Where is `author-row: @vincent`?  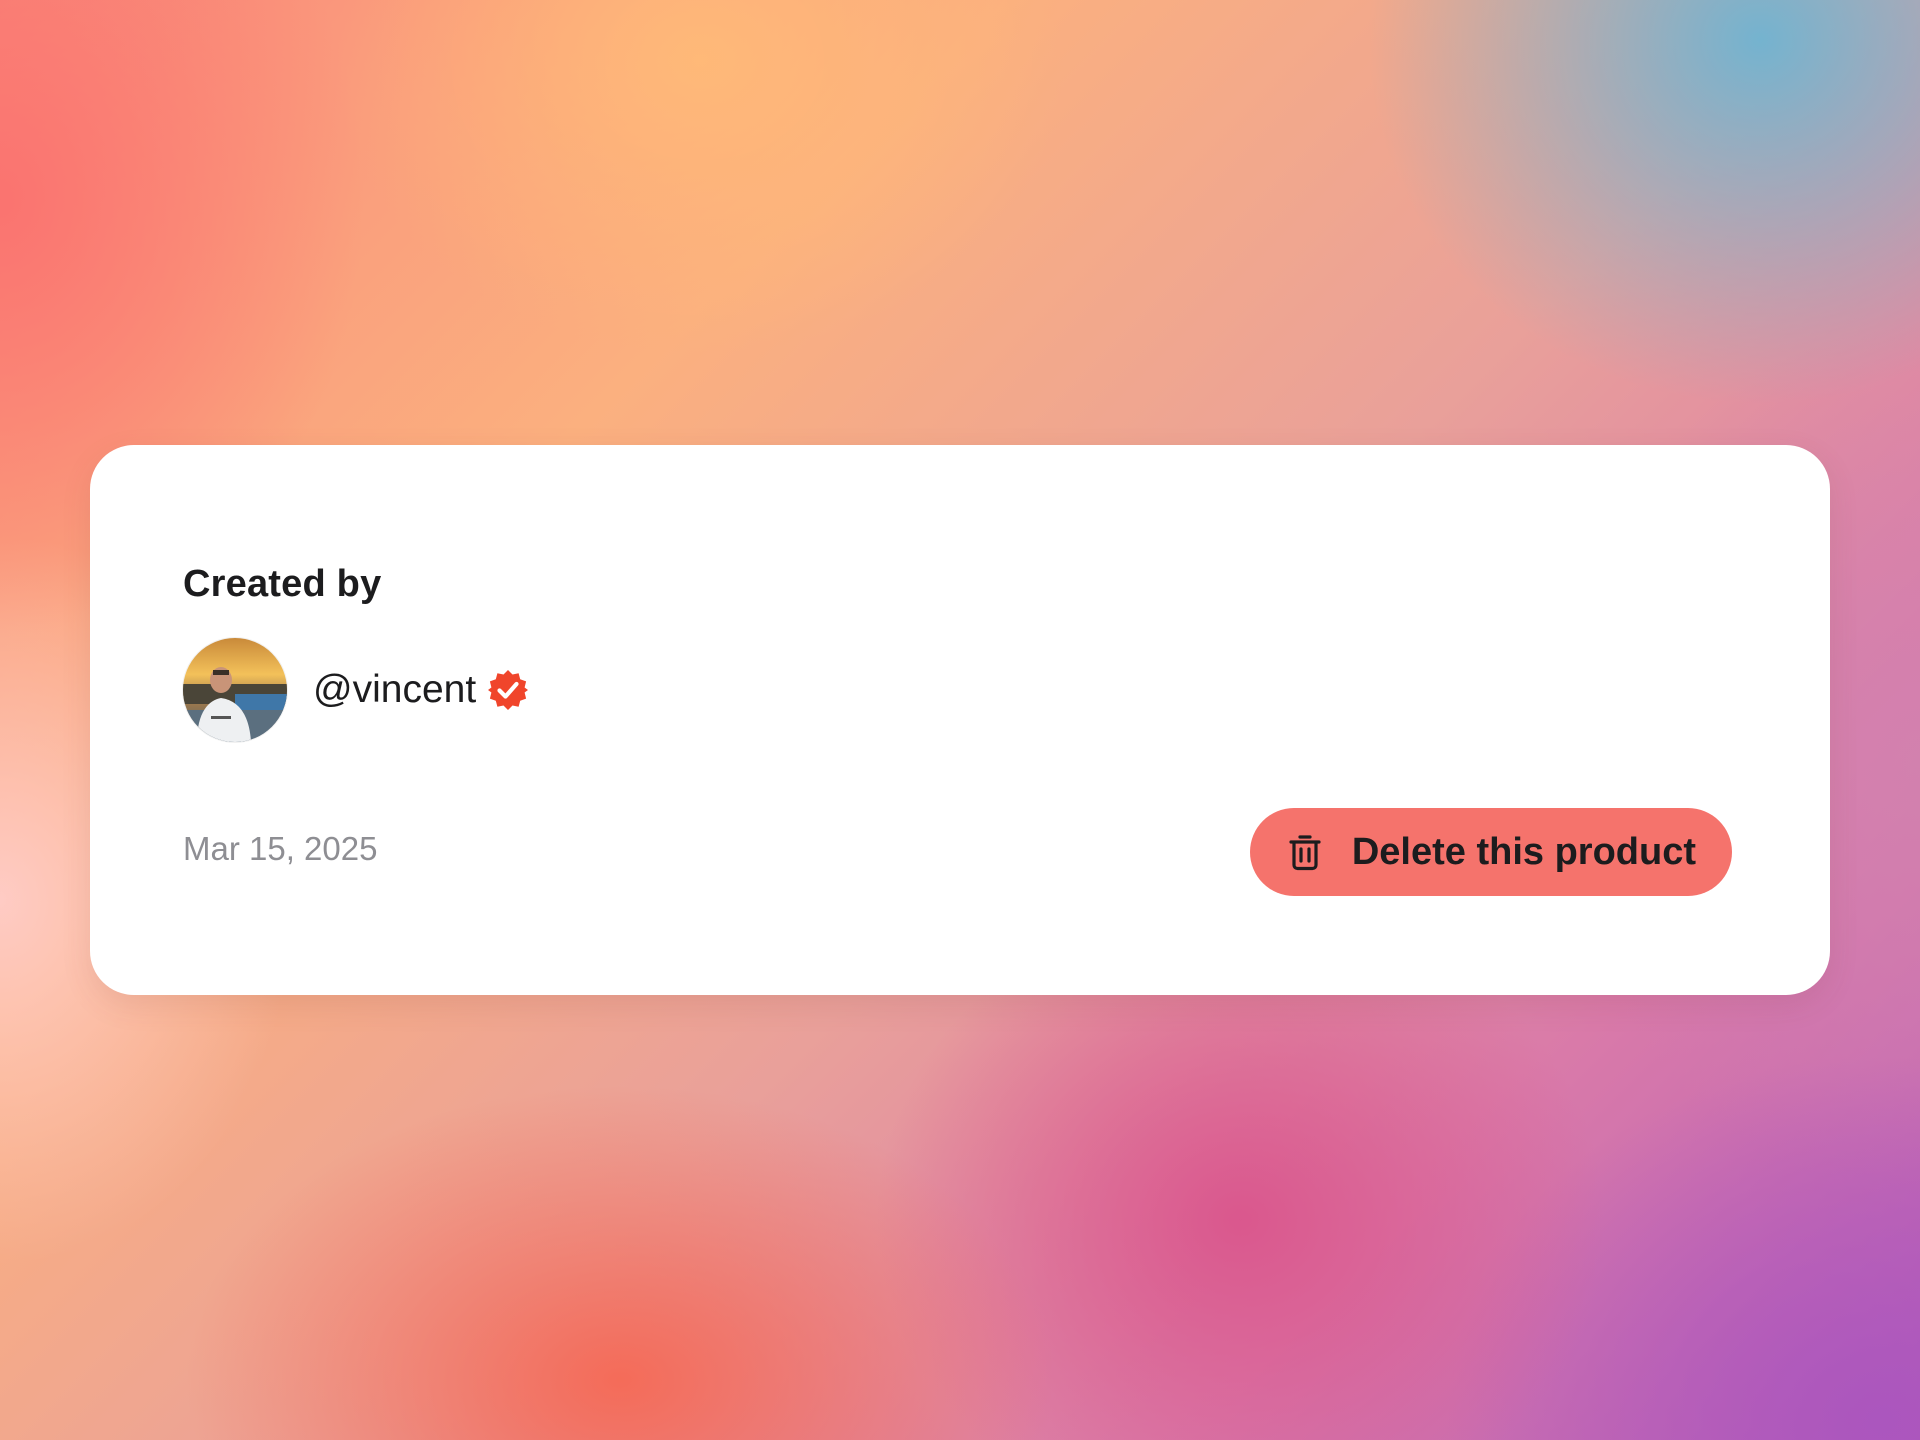 author-row: @vincent is located at coordinates (356, 690).